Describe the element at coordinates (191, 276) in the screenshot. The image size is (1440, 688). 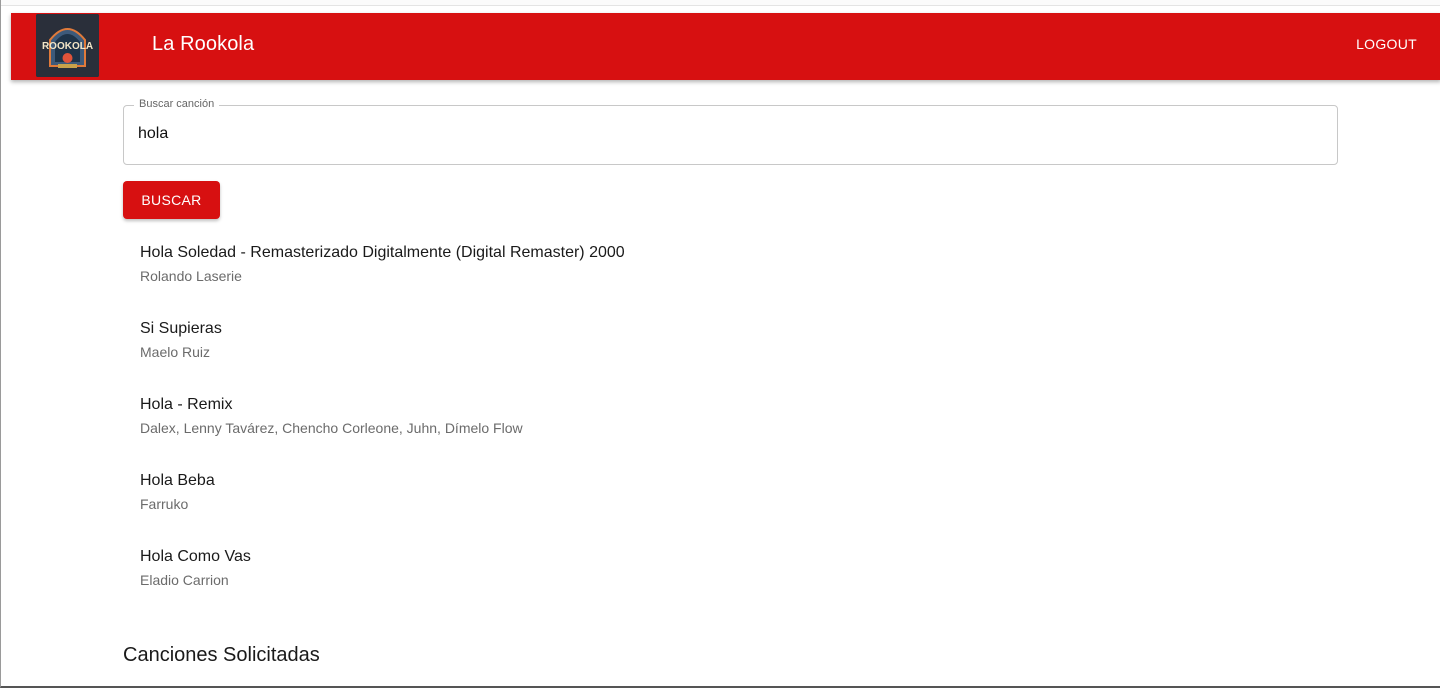
I see `result-artist: Rolando Laserie` at that location.